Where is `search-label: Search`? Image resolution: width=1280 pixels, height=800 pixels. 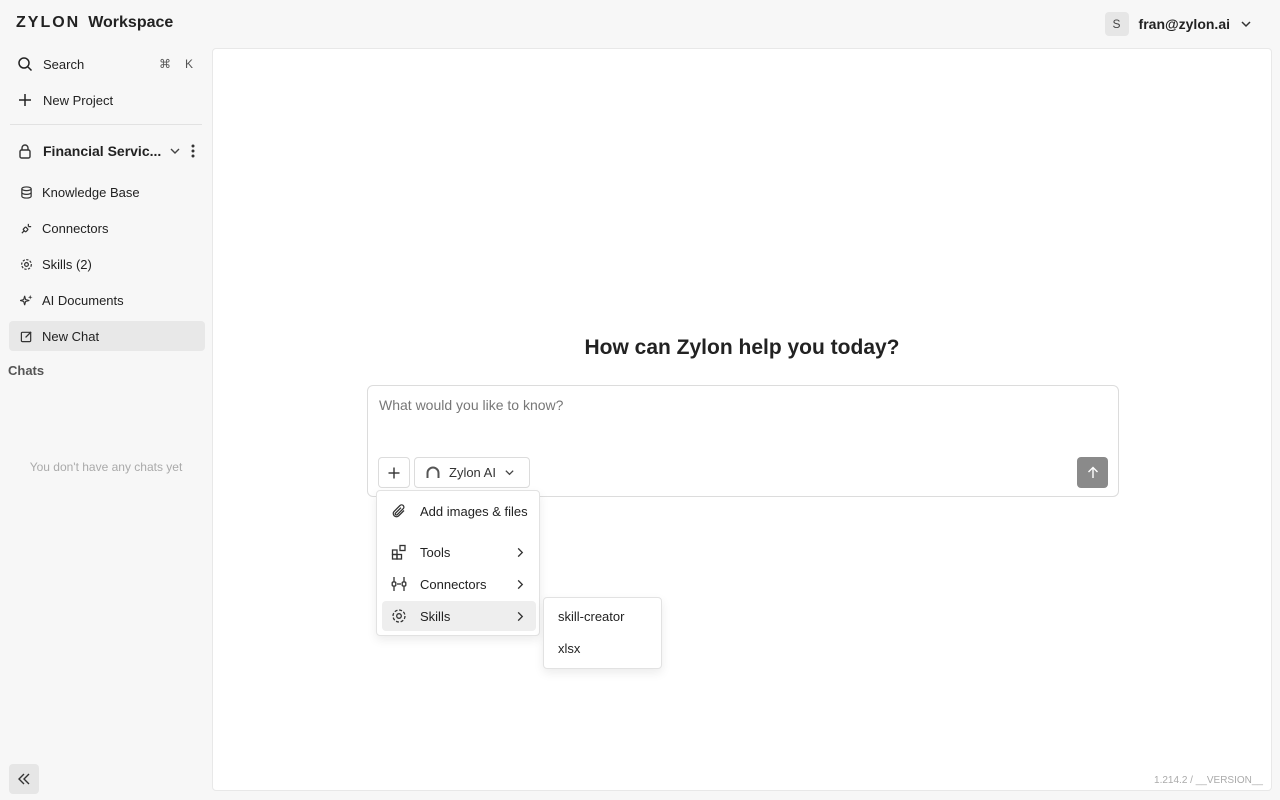 search-label: Search is located at coordinates (64, 64).